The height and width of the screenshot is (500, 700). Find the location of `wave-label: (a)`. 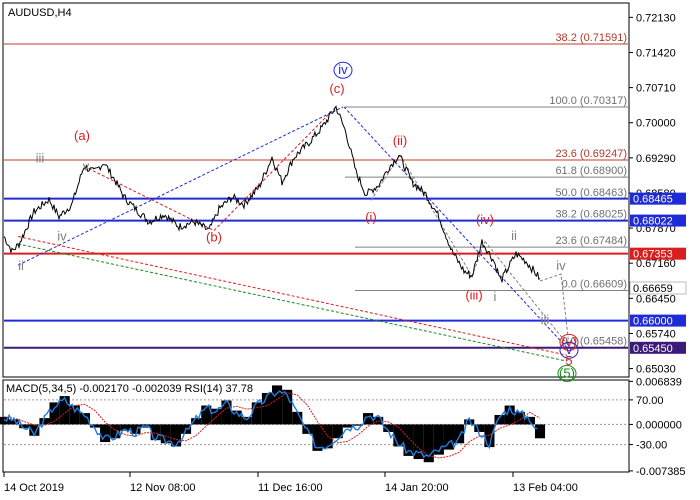

wave-label: (a) is located at coordinates (82, 135).